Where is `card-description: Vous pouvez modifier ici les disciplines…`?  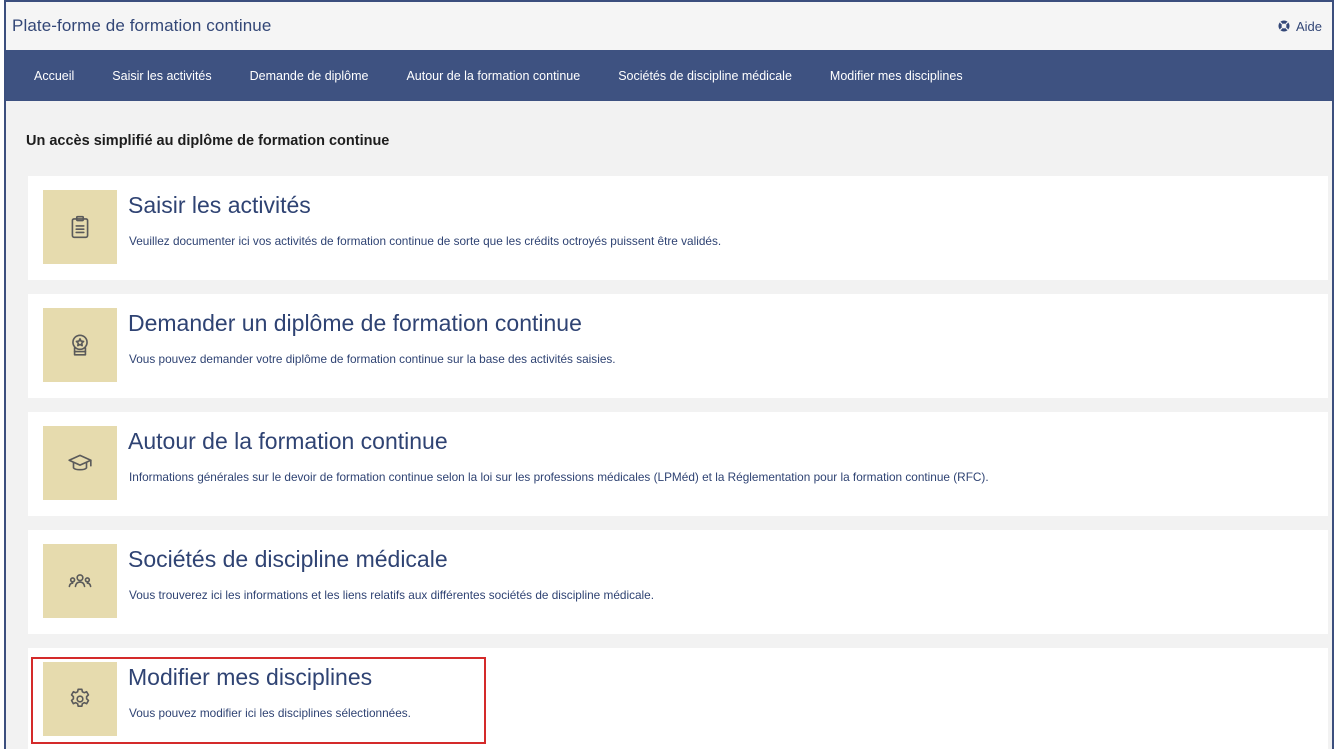
card-description: Vous pouvez modifier ici les disciplines… is located at coordinates (270, 713).